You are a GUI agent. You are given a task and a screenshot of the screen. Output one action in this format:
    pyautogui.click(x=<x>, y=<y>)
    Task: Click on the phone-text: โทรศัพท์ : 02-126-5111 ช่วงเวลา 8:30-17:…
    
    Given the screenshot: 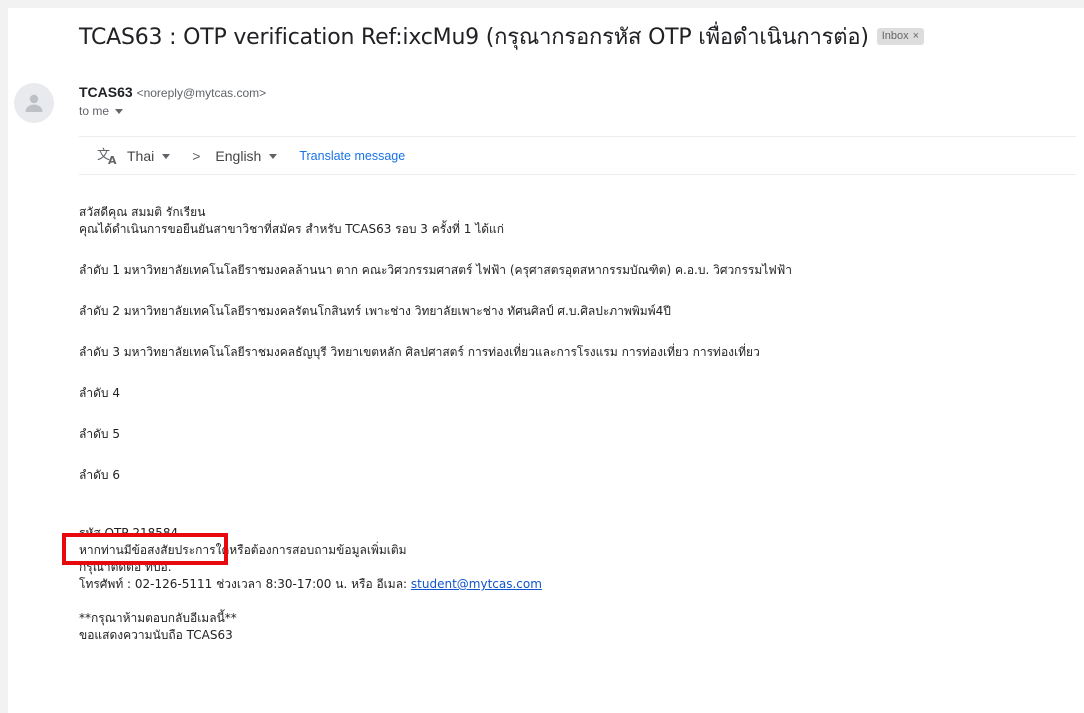 What is the action you would take?
    pyautogui.click(x=245, y=584)
    